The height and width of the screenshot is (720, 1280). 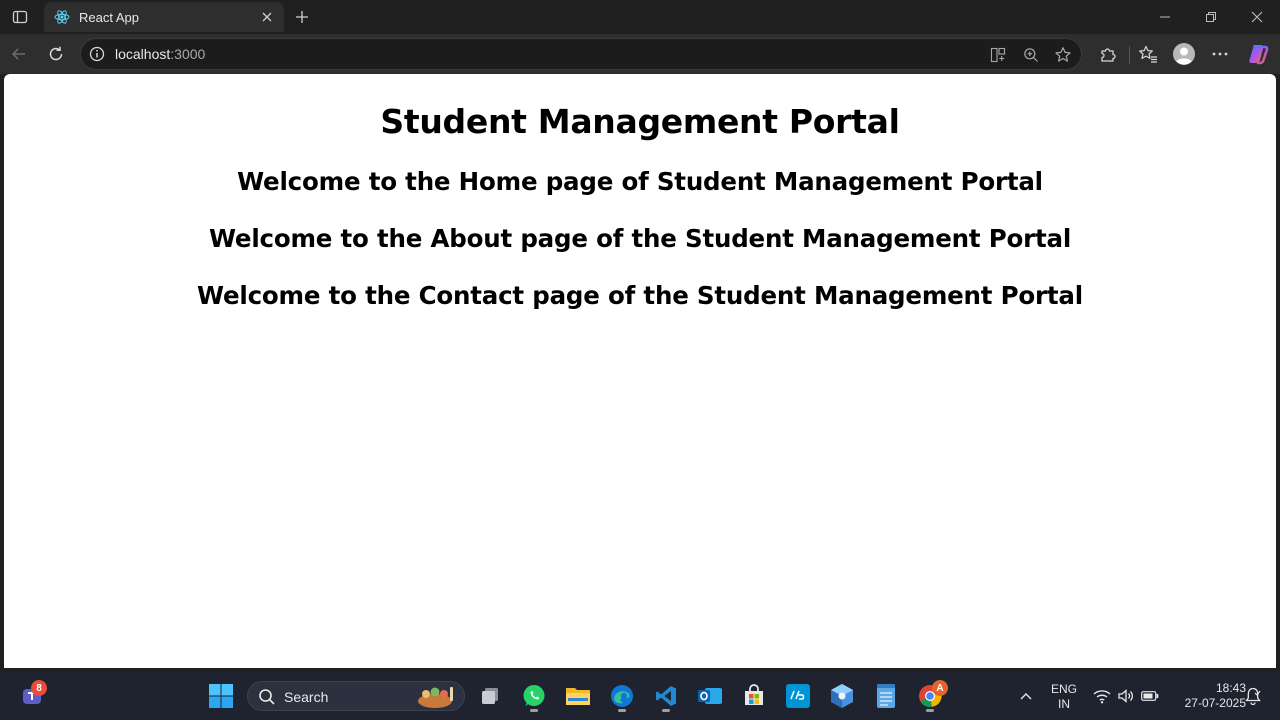 What do you see at coordinates (1150, 696) in the screenshot?
I see `battery-icon` at bounding box center [1150, 696].